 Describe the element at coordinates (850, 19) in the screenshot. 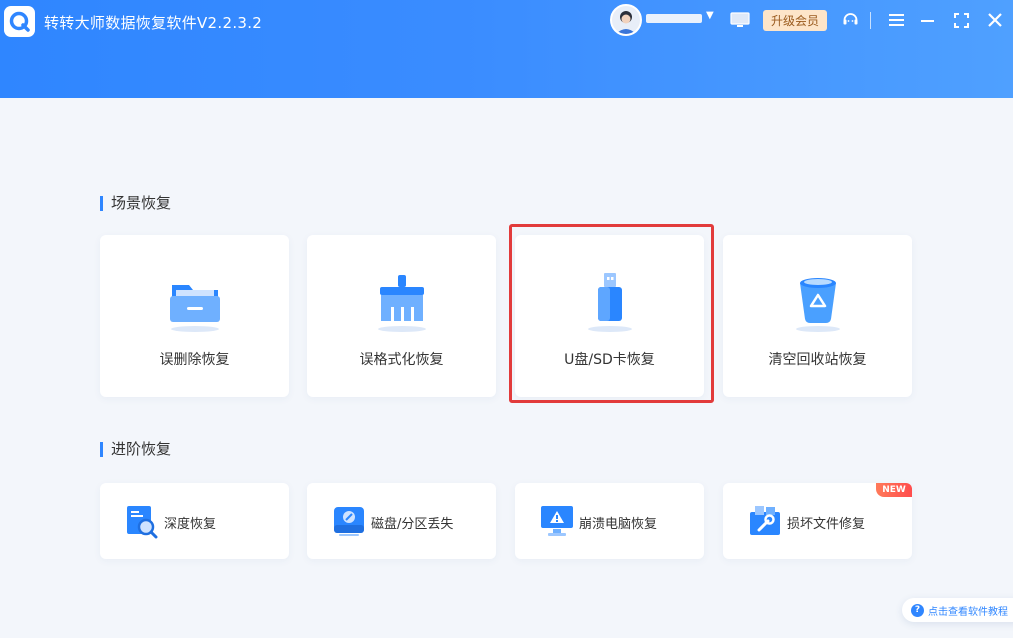

I see `customer-service-icon` at that location.